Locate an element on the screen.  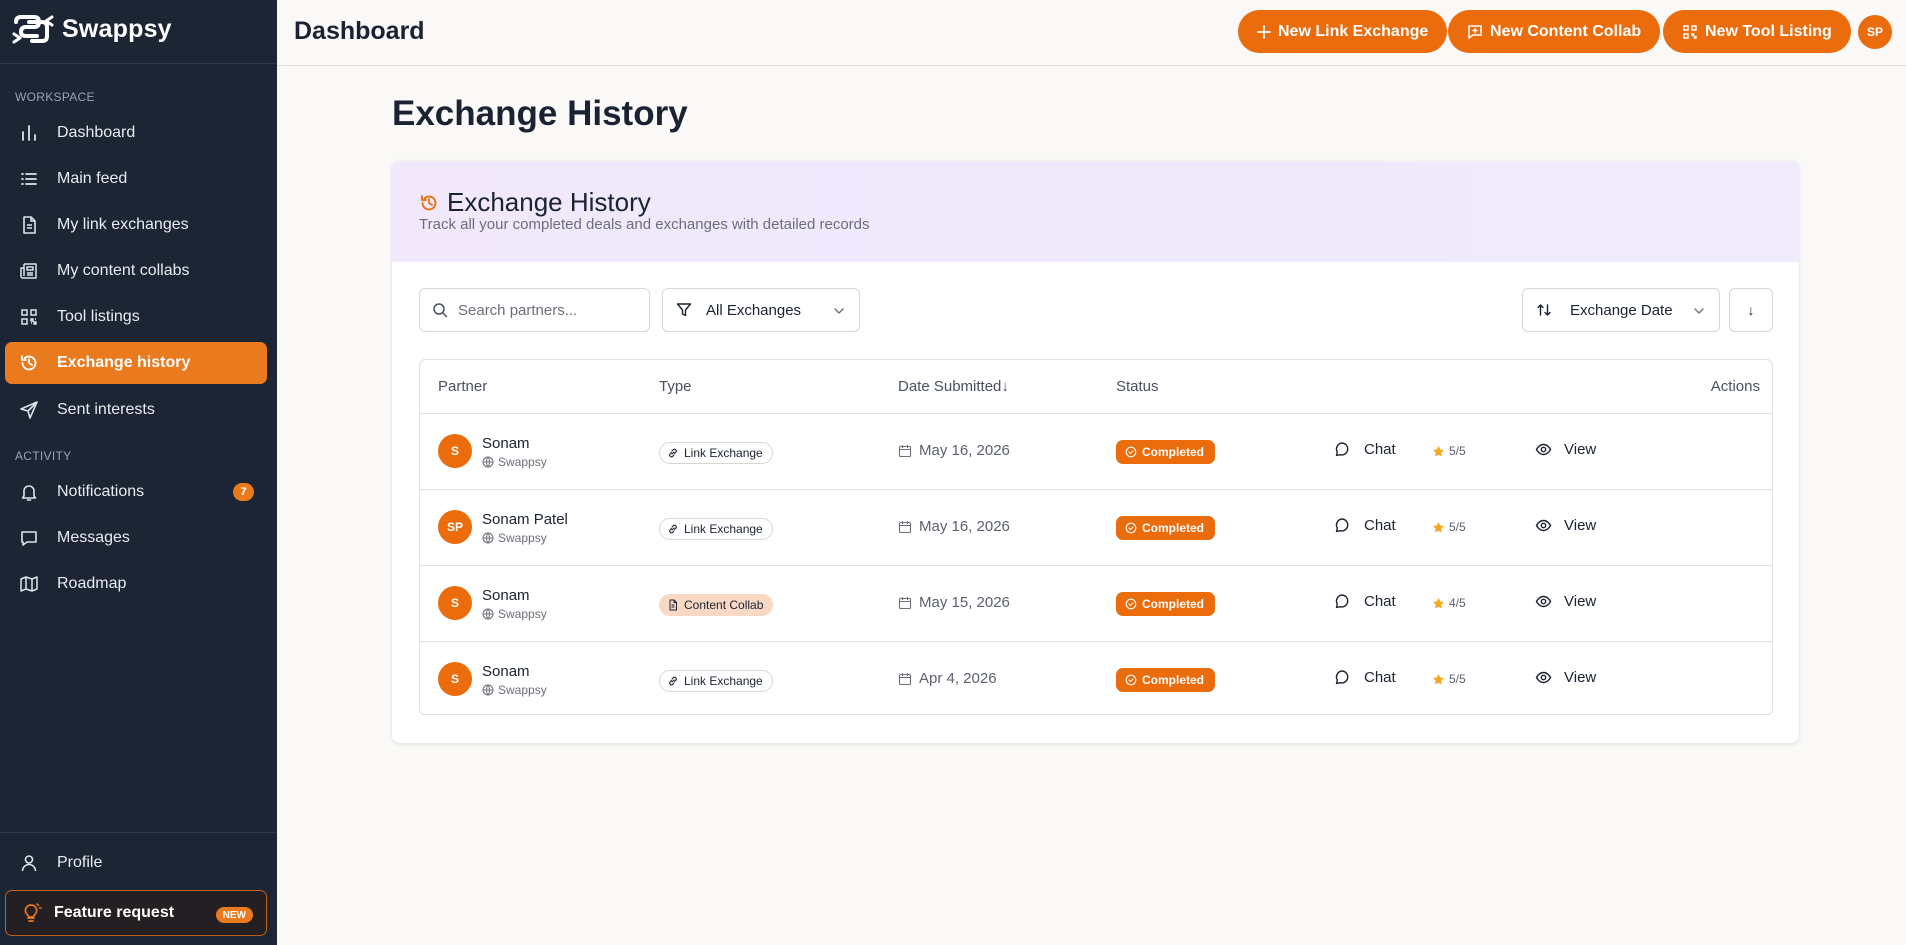
chevron-down-icon is located at coordinates (839, 311).